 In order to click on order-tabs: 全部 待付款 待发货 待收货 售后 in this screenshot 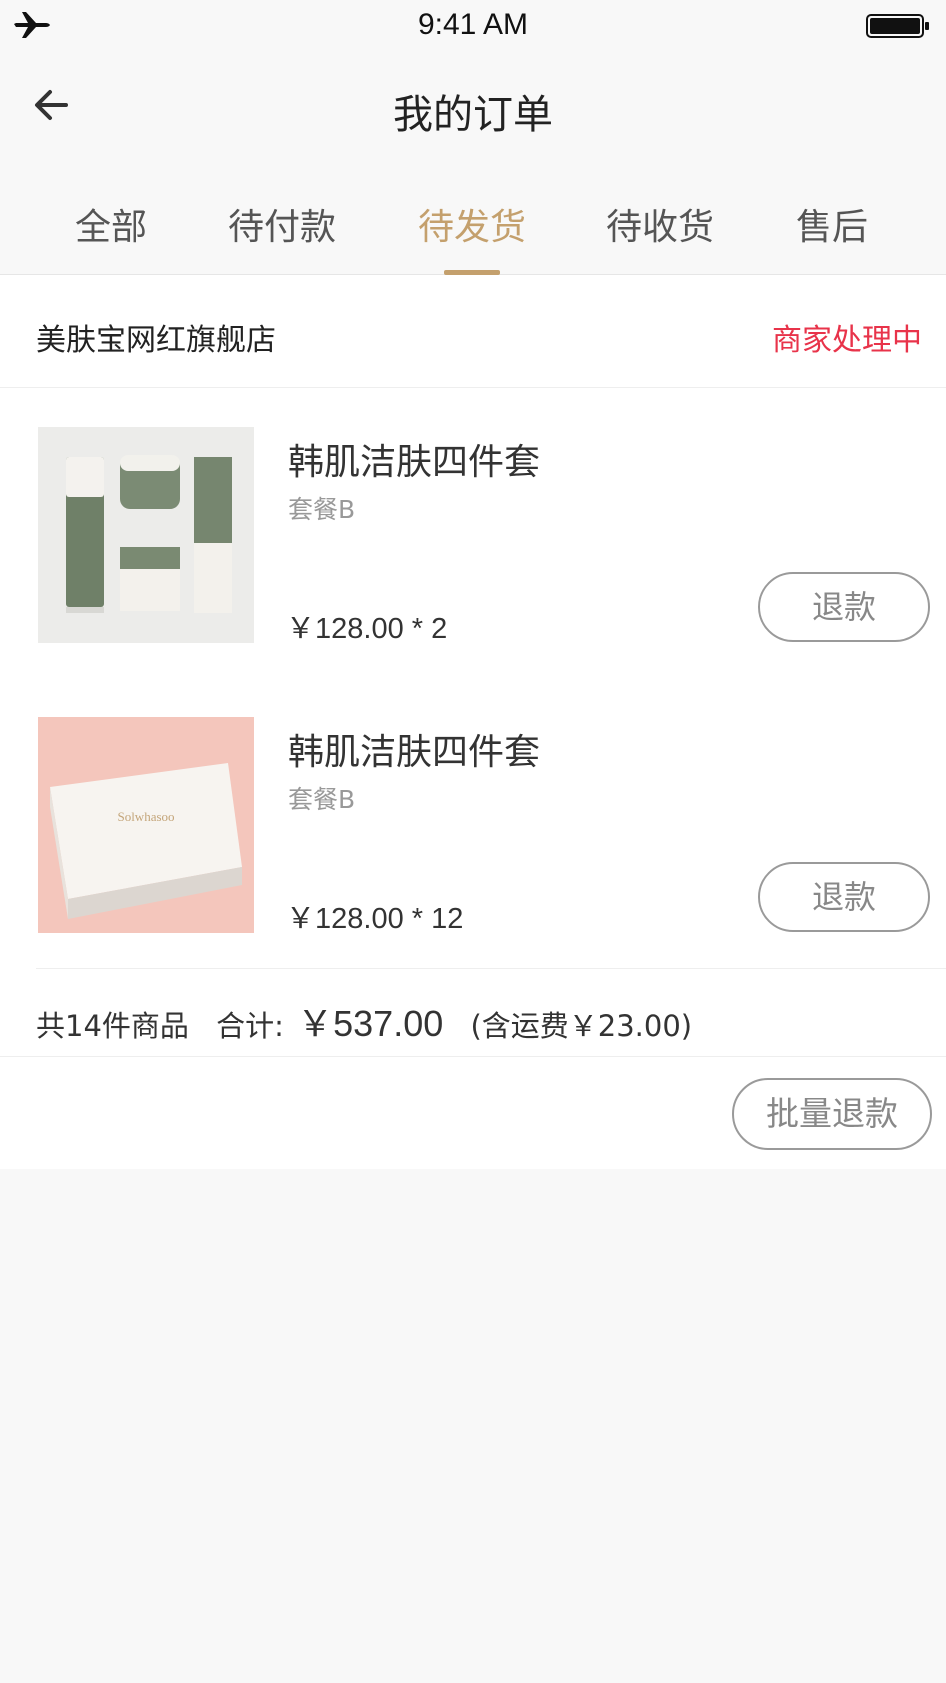, I will do `click(473, 216)`.